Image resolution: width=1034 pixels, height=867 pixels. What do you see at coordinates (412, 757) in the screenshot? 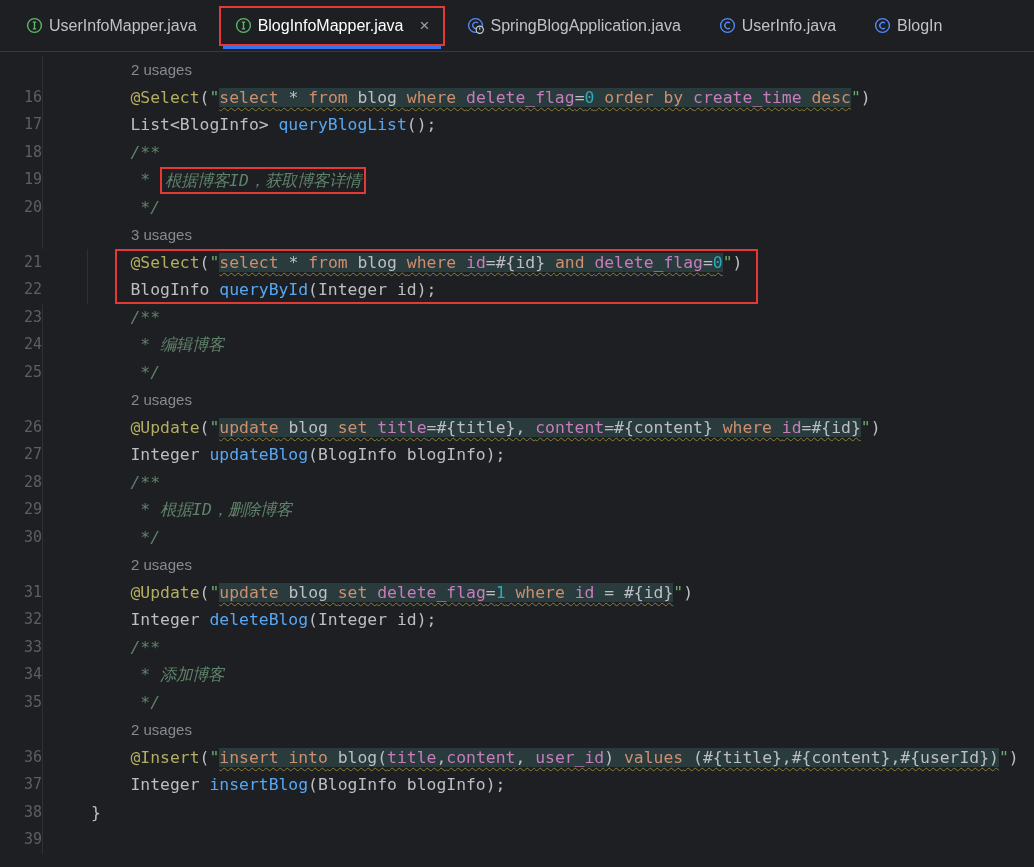
I see `sql-column: title` at bounding box center [412, 757].